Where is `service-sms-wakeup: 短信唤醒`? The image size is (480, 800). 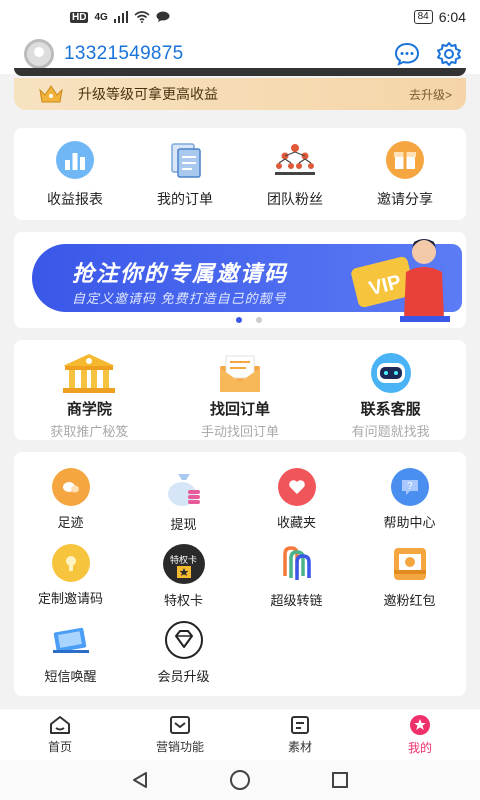
service-sms-wakeup: 短信唤醒 is located at coordinates (70, 652).